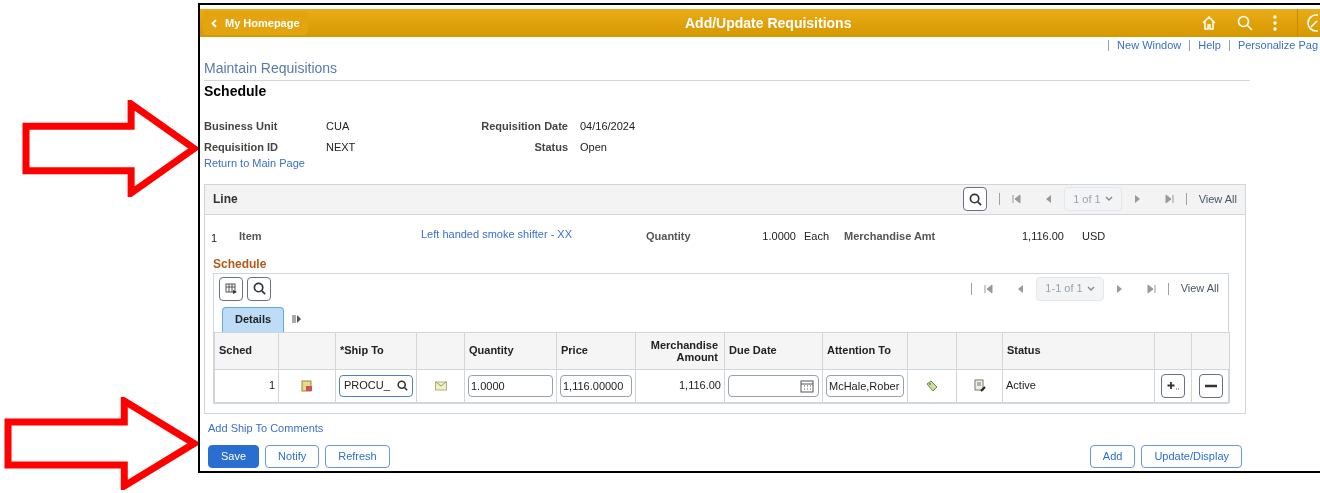 The image size is (1320, 493). Describe the element at coordinates (1191, 456) in the screenshot. I see `action-button: Update/Display` at that location.